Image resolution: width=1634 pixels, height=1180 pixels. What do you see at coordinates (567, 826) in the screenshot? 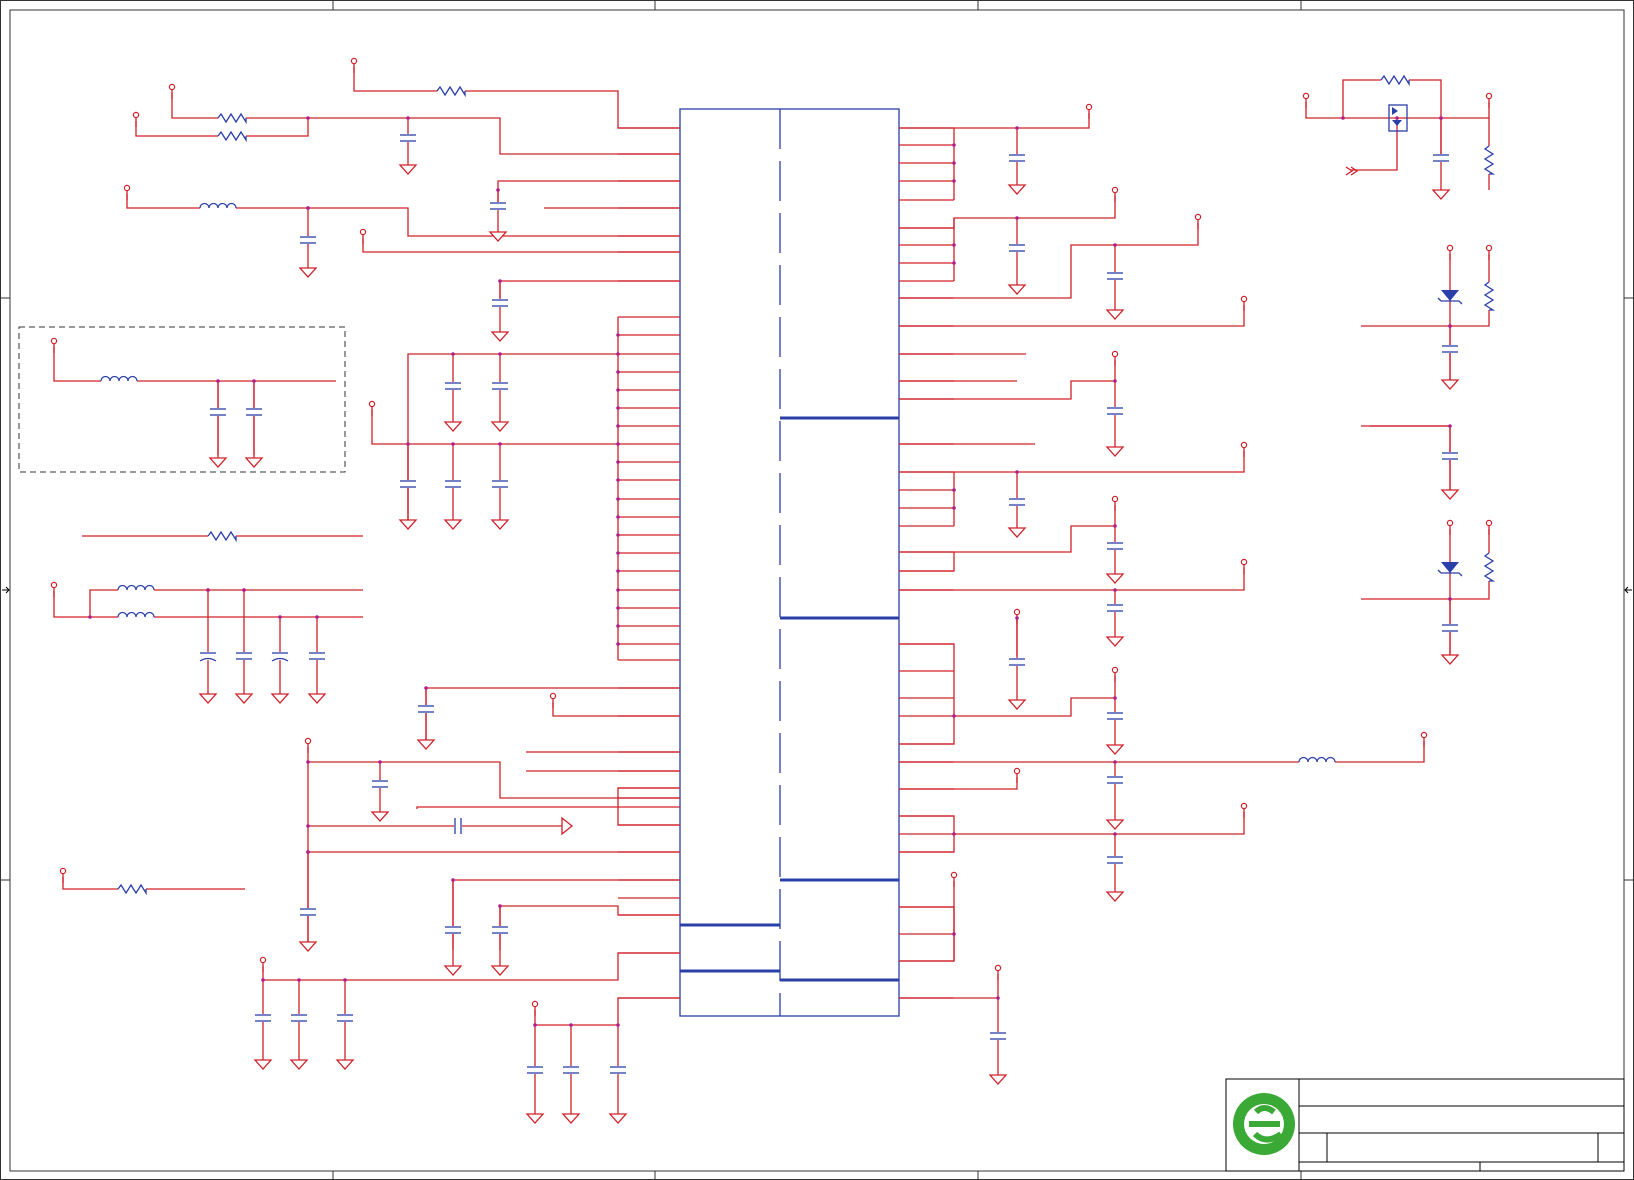
I see `signal-arrow-icon` at bounding box center [567, 826].